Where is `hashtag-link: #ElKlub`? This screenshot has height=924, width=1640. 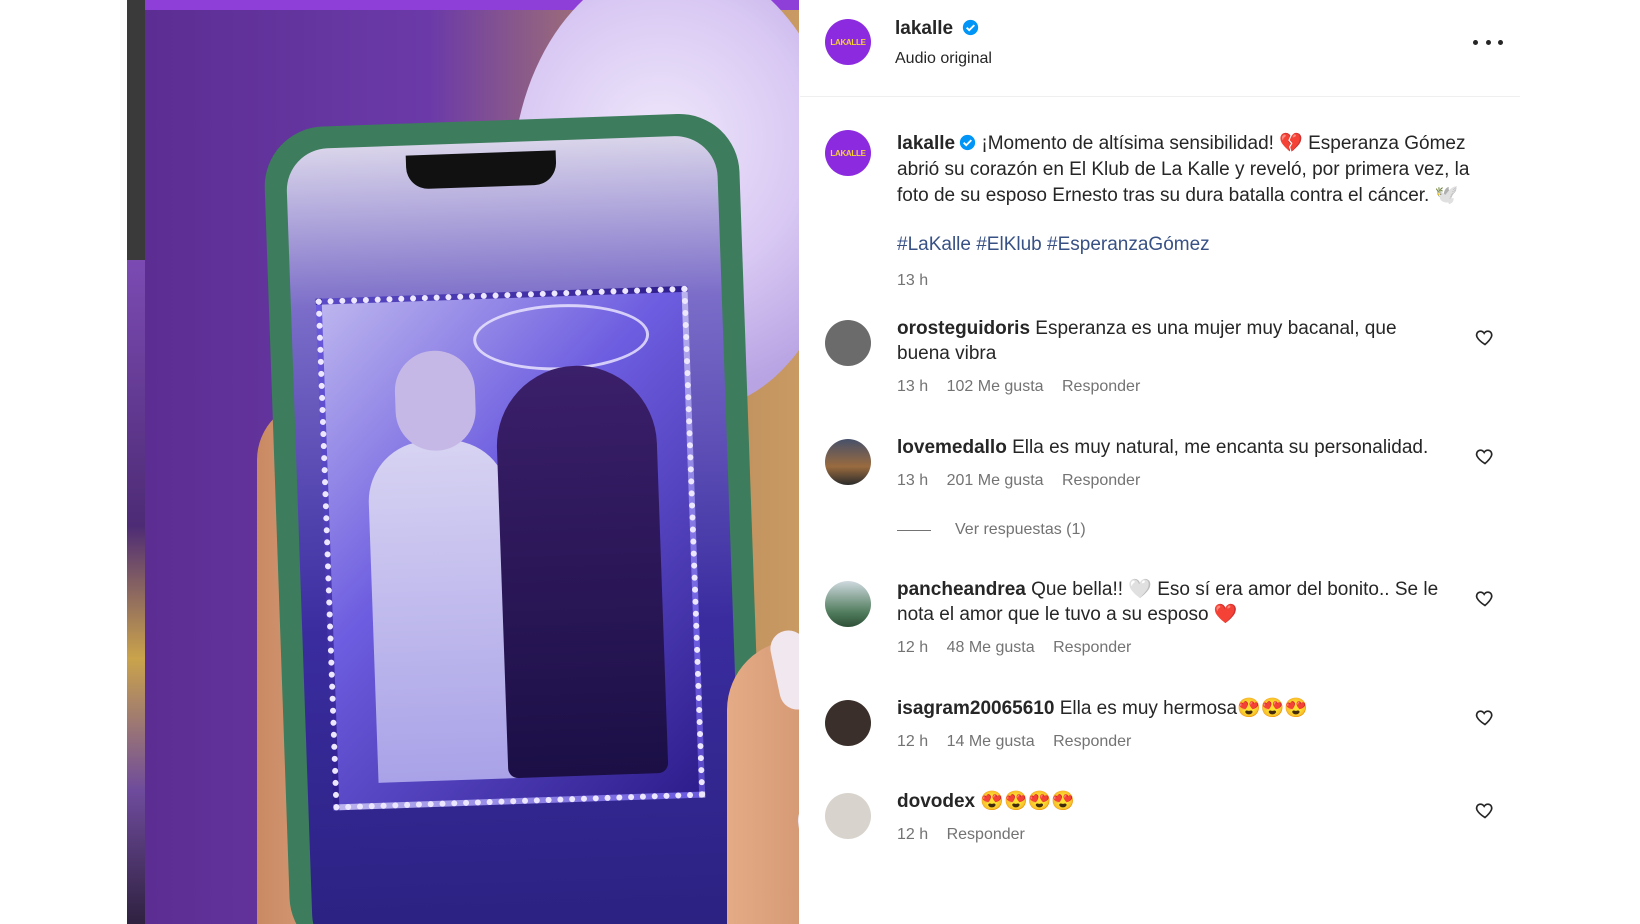 hashtag-link: #ElKlub is located at coordinates (1009, 244).